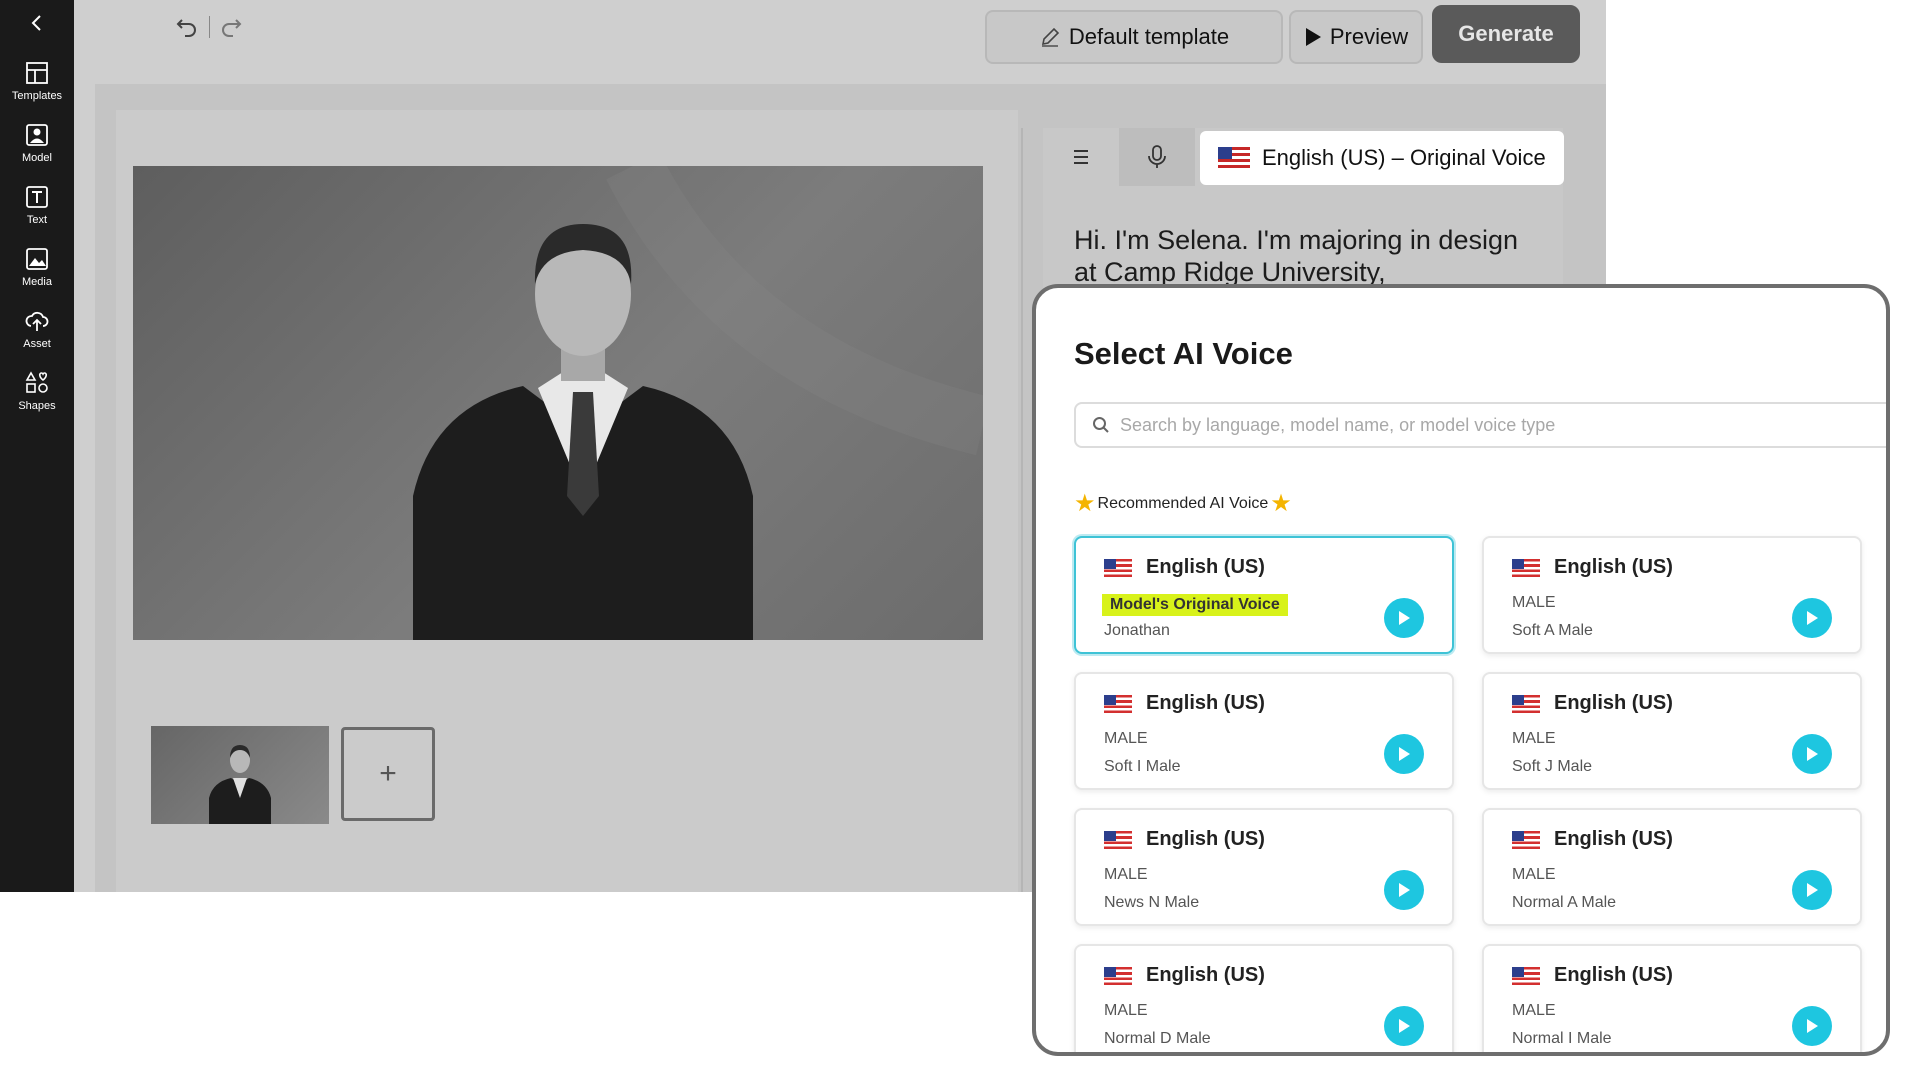  Describe the element at coordinates (388, 774) in the screenshot. I see `add-scene-button: +` at that location.